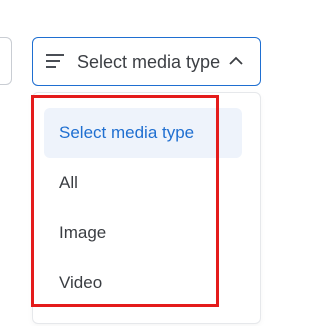  Describe the element at coordinates (149, 62) in the screenshot. I see `select-value-label: Select media type` at that location.